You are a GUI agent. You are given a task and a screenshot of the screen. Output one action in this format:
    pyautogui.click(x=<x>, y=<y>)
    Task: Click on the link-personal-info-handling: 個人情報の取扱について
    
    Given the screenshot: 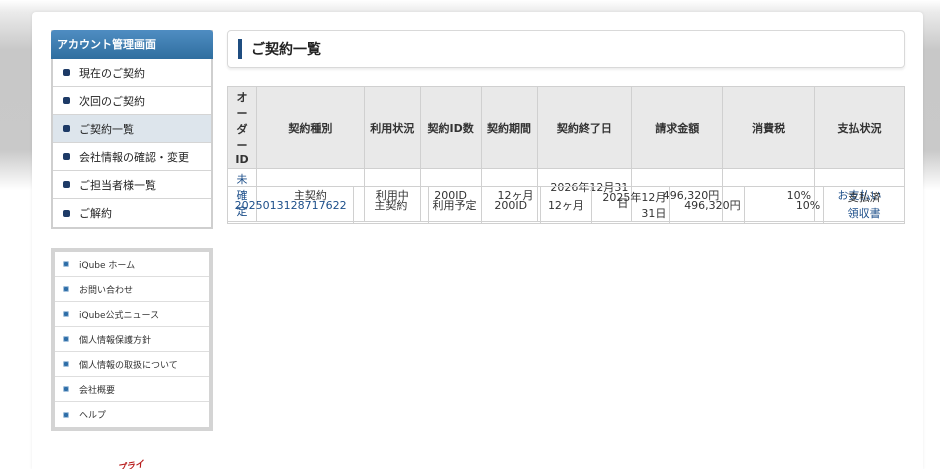 What is the action you would take?
    pyautogui.click(x=132, y=364)
    